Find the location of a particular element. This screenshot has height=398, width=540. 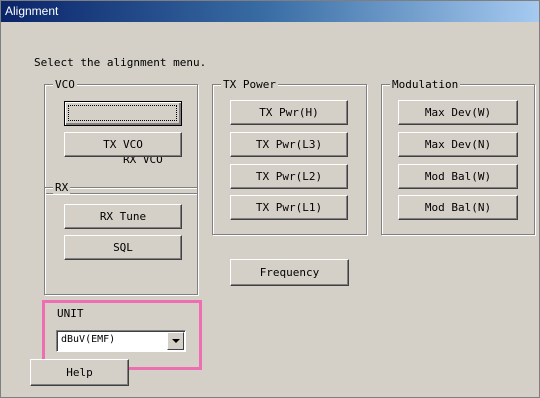

max-dev-n-button: Max Dev(N) is located at coordinates (458, 144).